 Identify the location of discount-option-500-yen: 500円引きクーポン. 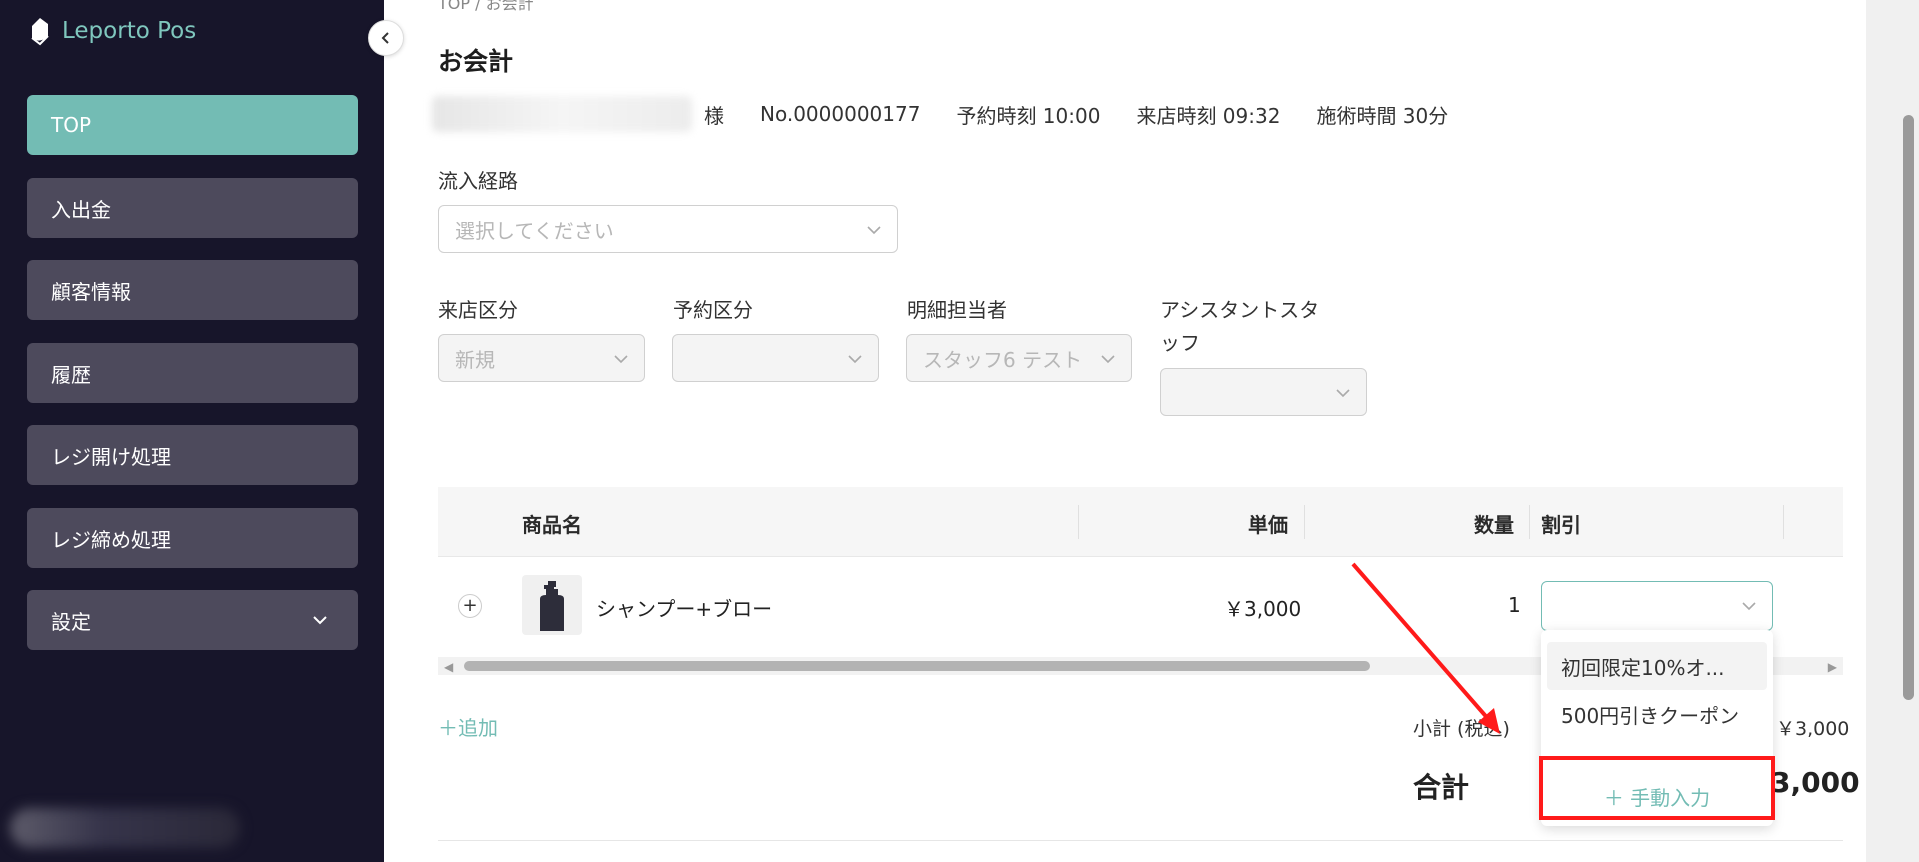
(1657, 714).